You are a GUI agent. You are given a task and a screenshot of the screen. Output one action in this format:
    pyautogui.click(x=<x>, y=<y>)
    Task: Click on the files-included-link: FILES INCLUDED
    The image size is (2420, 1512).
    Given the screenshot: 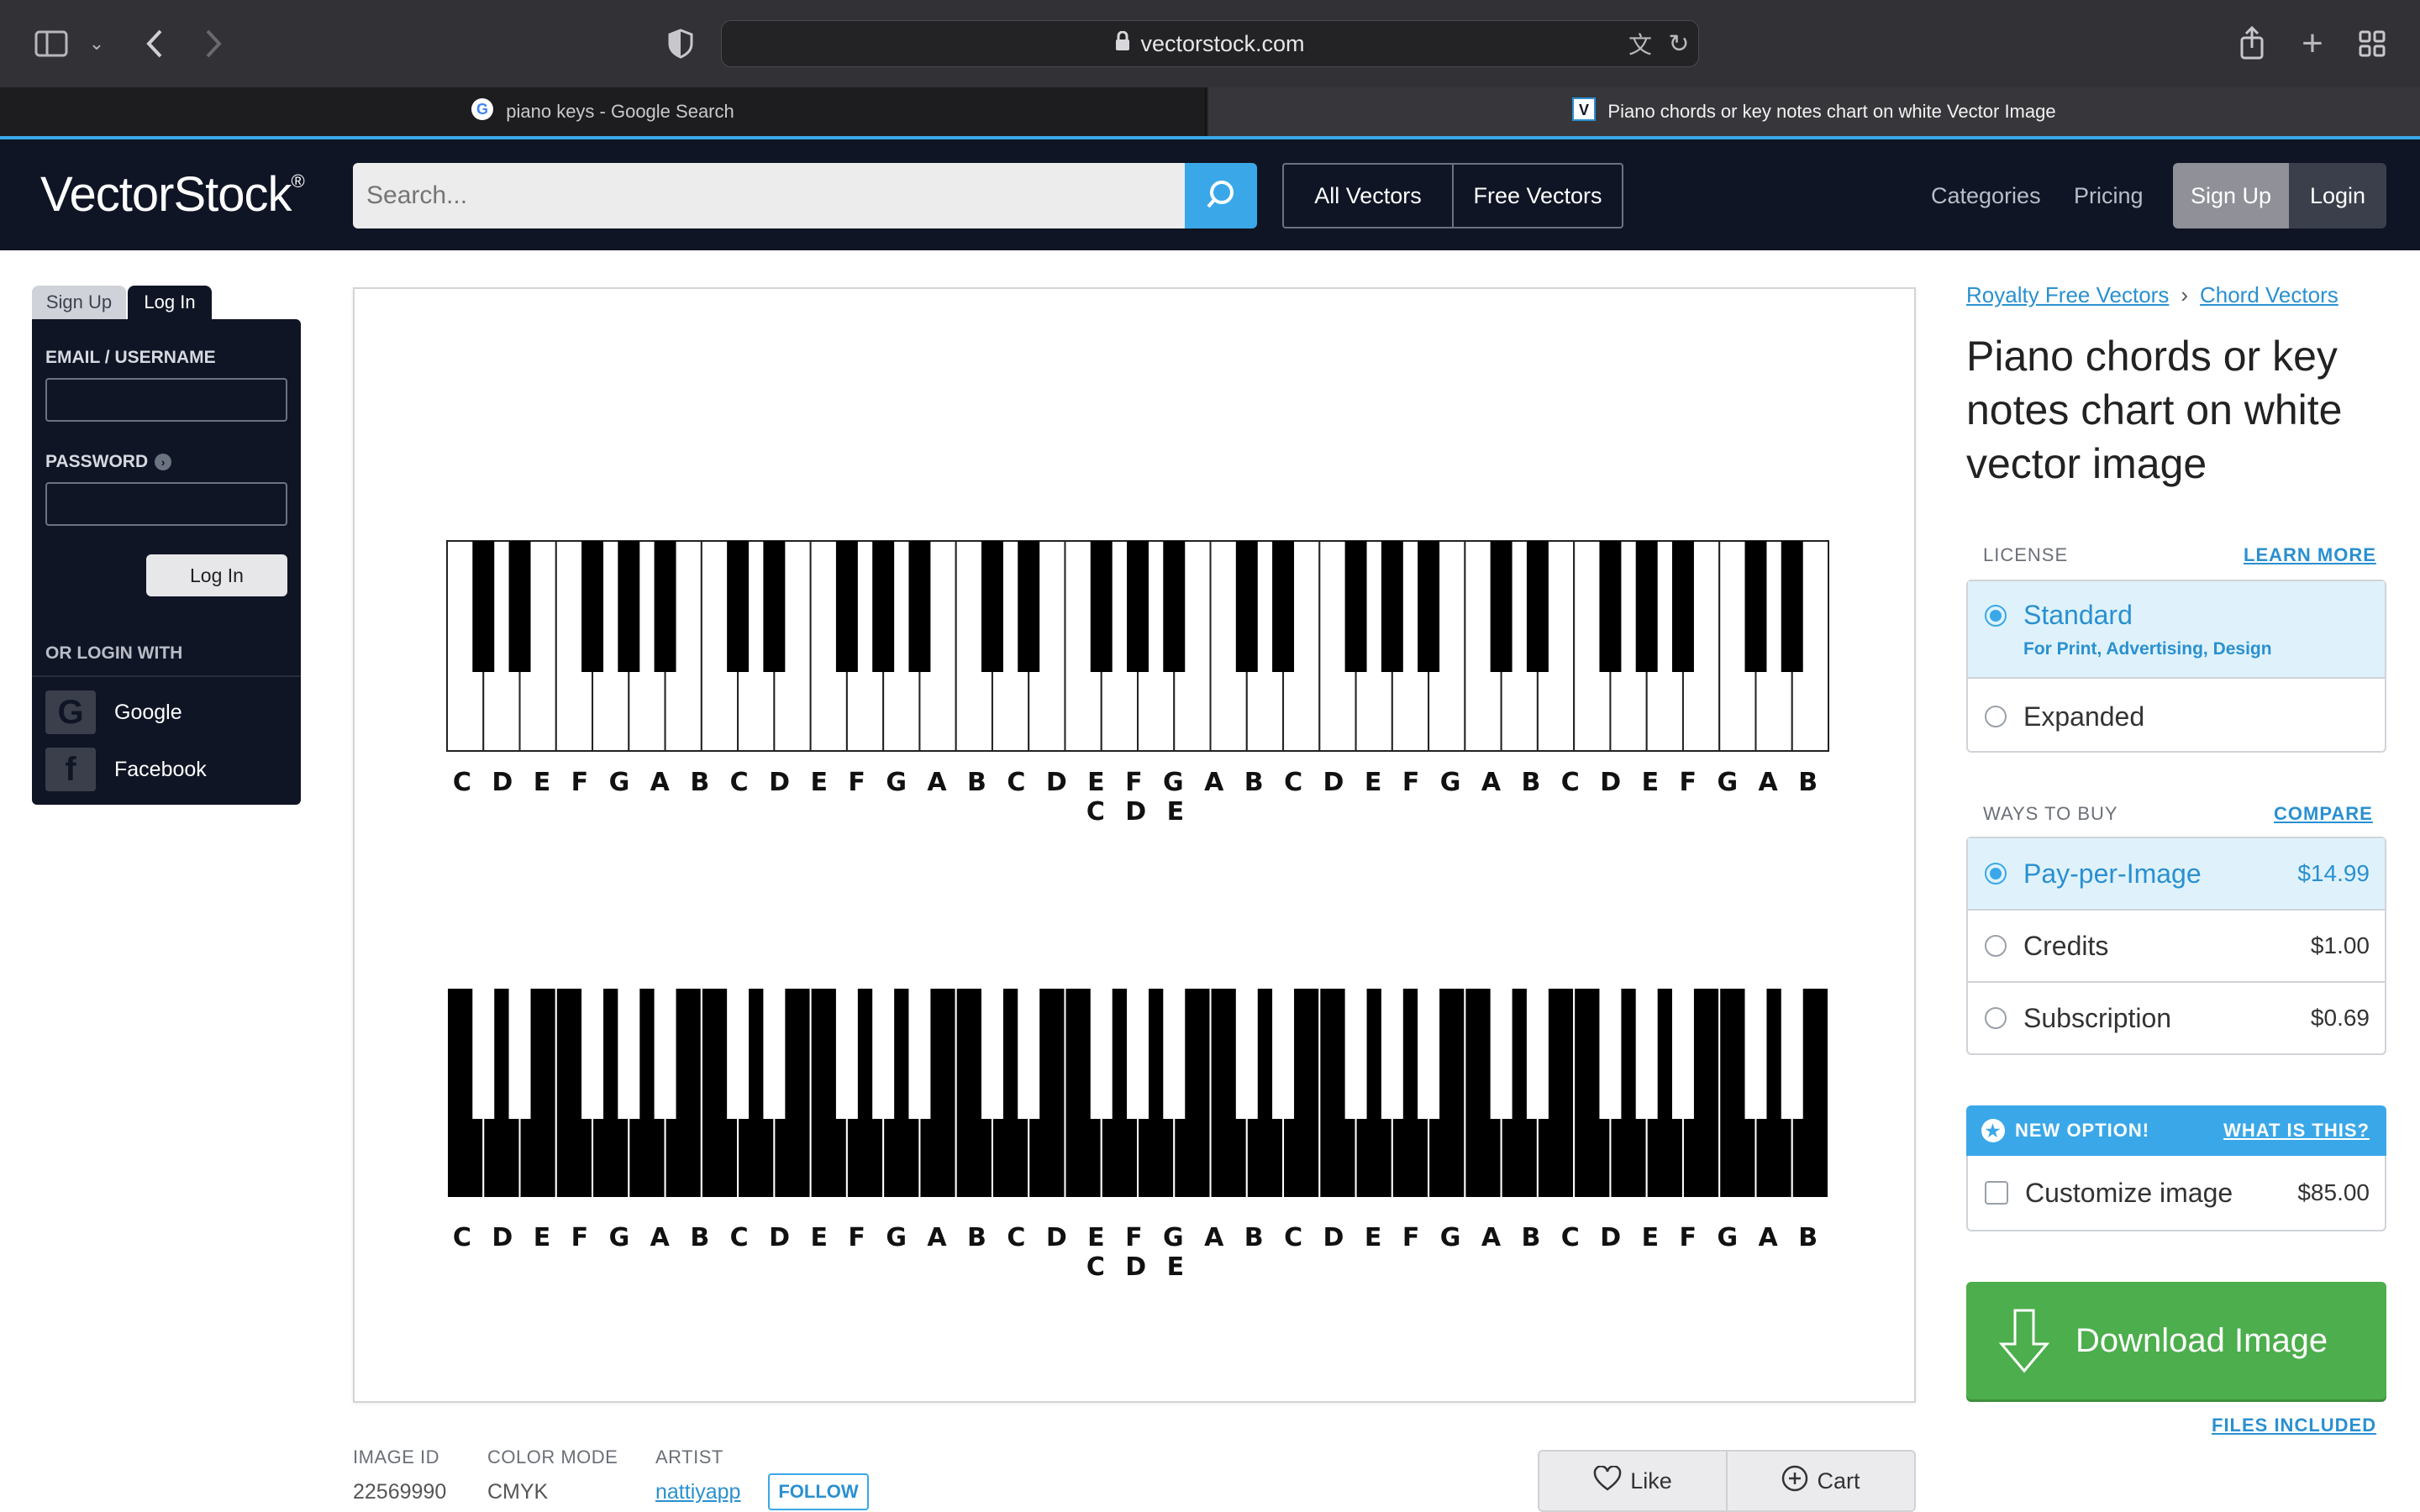 What is the action you would take?
    pyautogui.click(x=2294, y=1425)
    